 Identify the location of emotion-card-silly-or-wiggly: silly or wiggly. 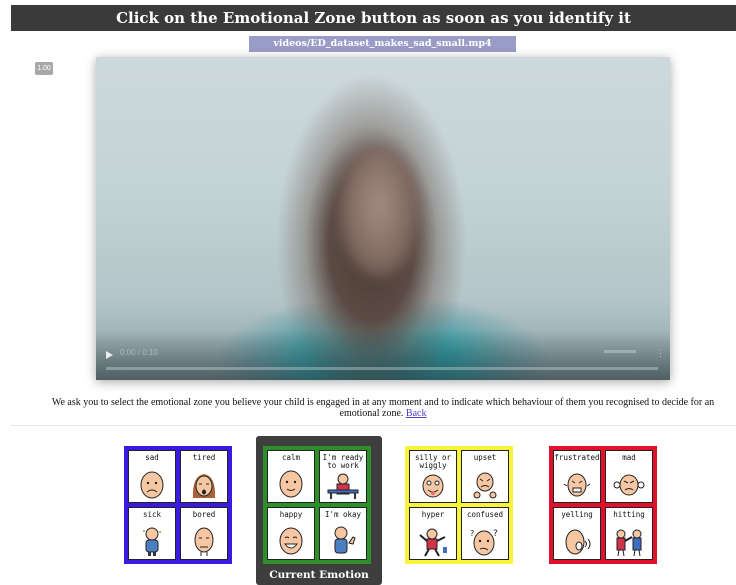
(433, 476).